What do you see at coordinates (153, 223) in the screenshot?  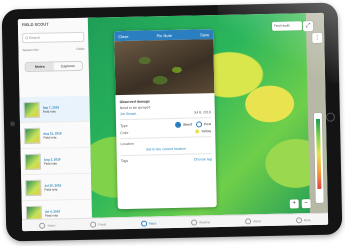 I see `nav-label: Maps` at bounding box center [153, 223].